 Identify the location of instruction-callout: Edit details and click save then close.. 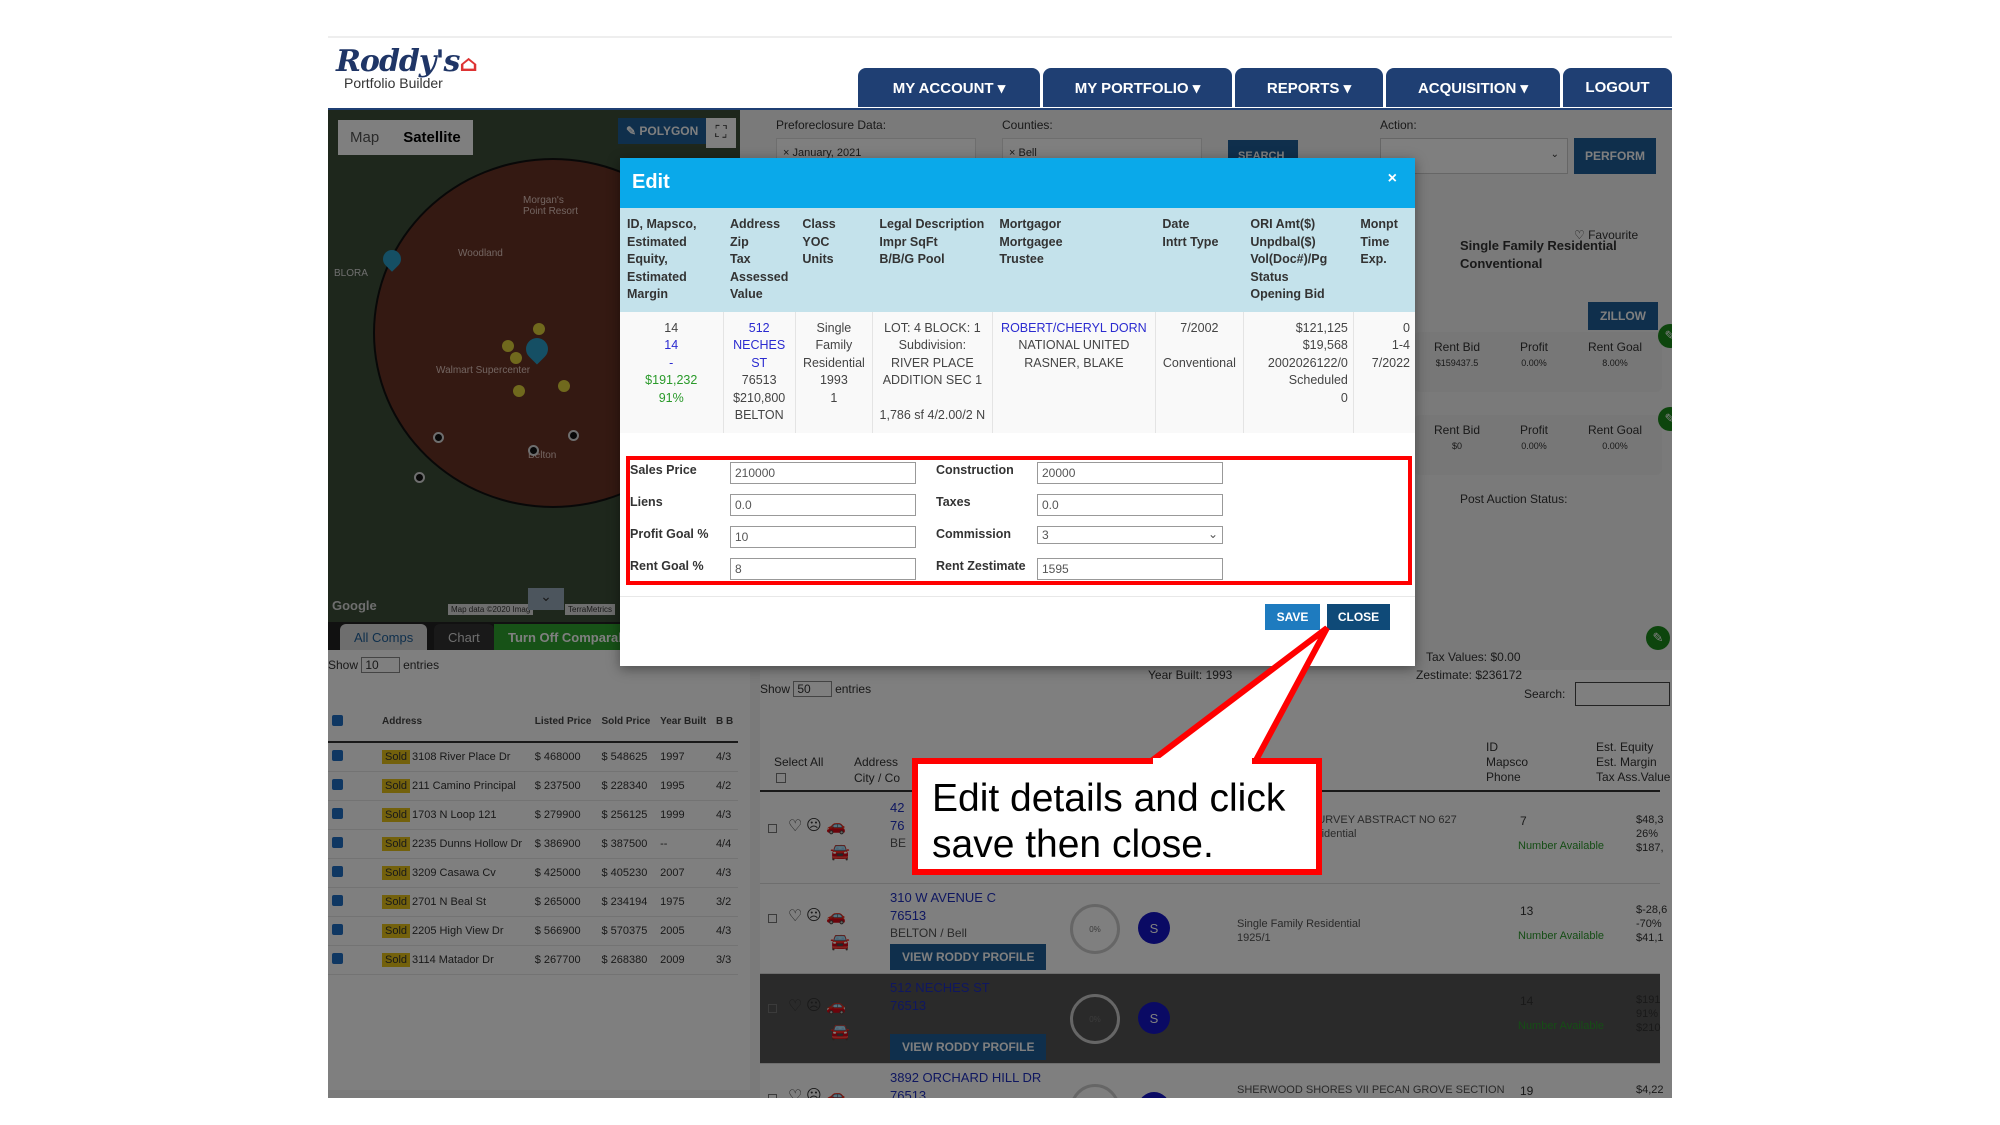
(1117, 816).